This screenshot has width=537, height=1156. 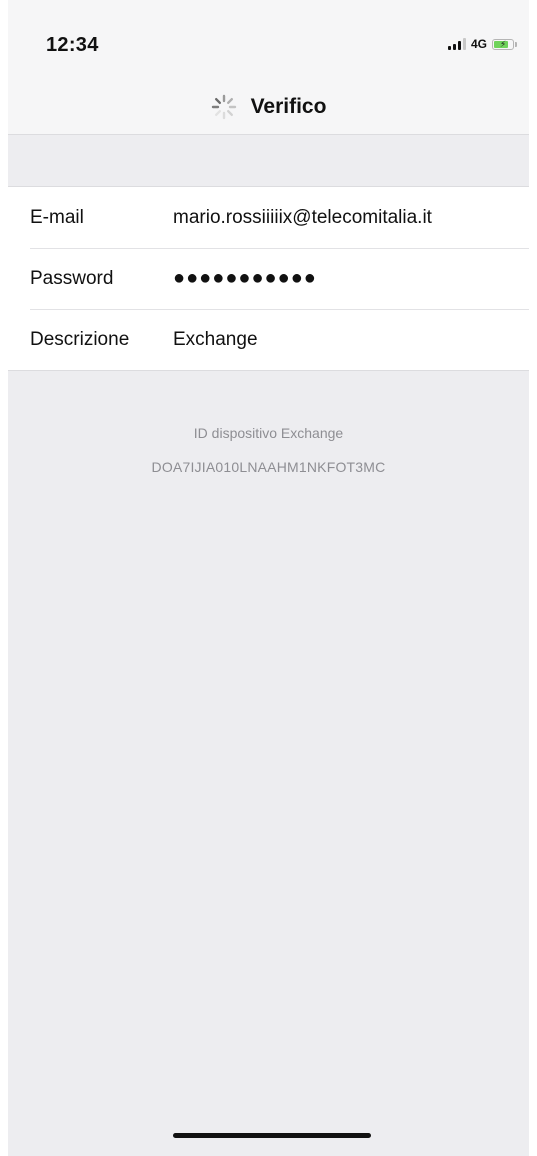 I want to click on status-time: 12:34, so click(x=72, y=45).